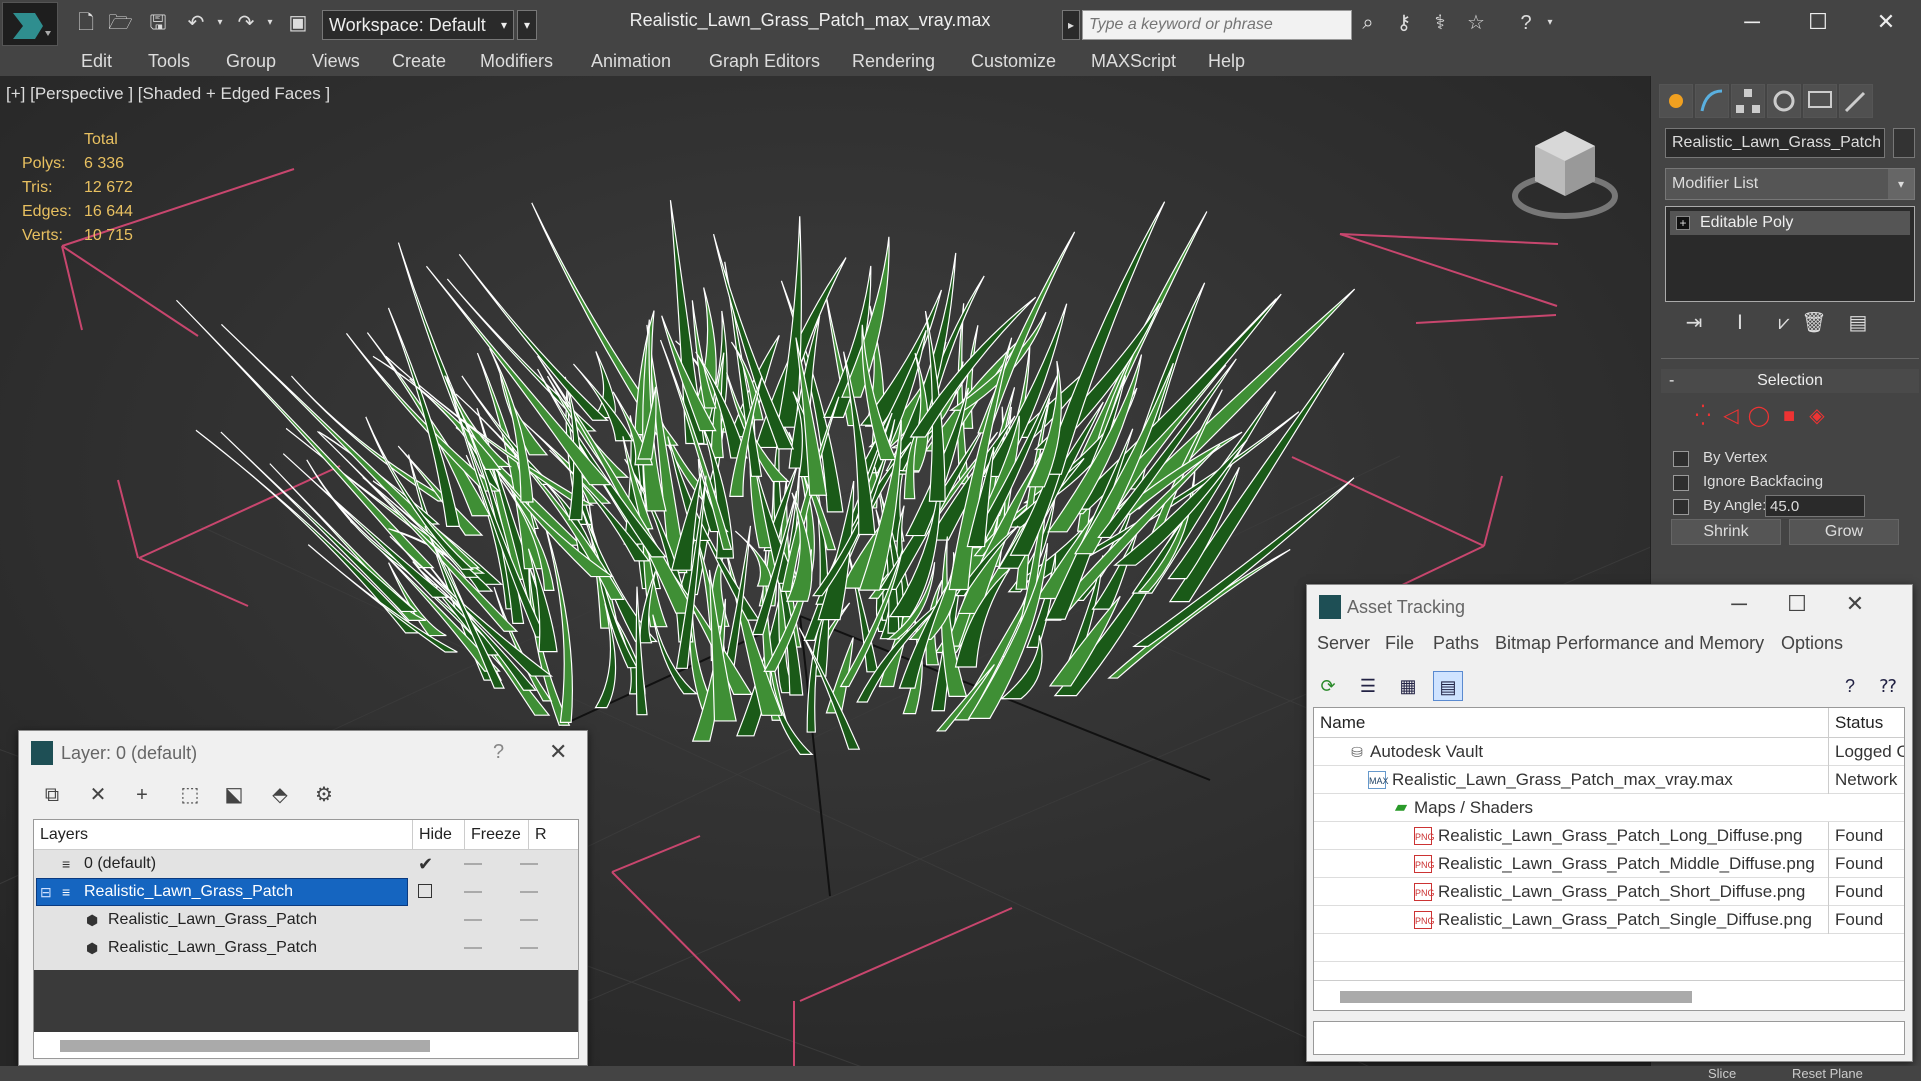 This screenshot has height=1081, width=1921. I want to click on thumbnail-view-icon: ▦, so click(1408, 686).